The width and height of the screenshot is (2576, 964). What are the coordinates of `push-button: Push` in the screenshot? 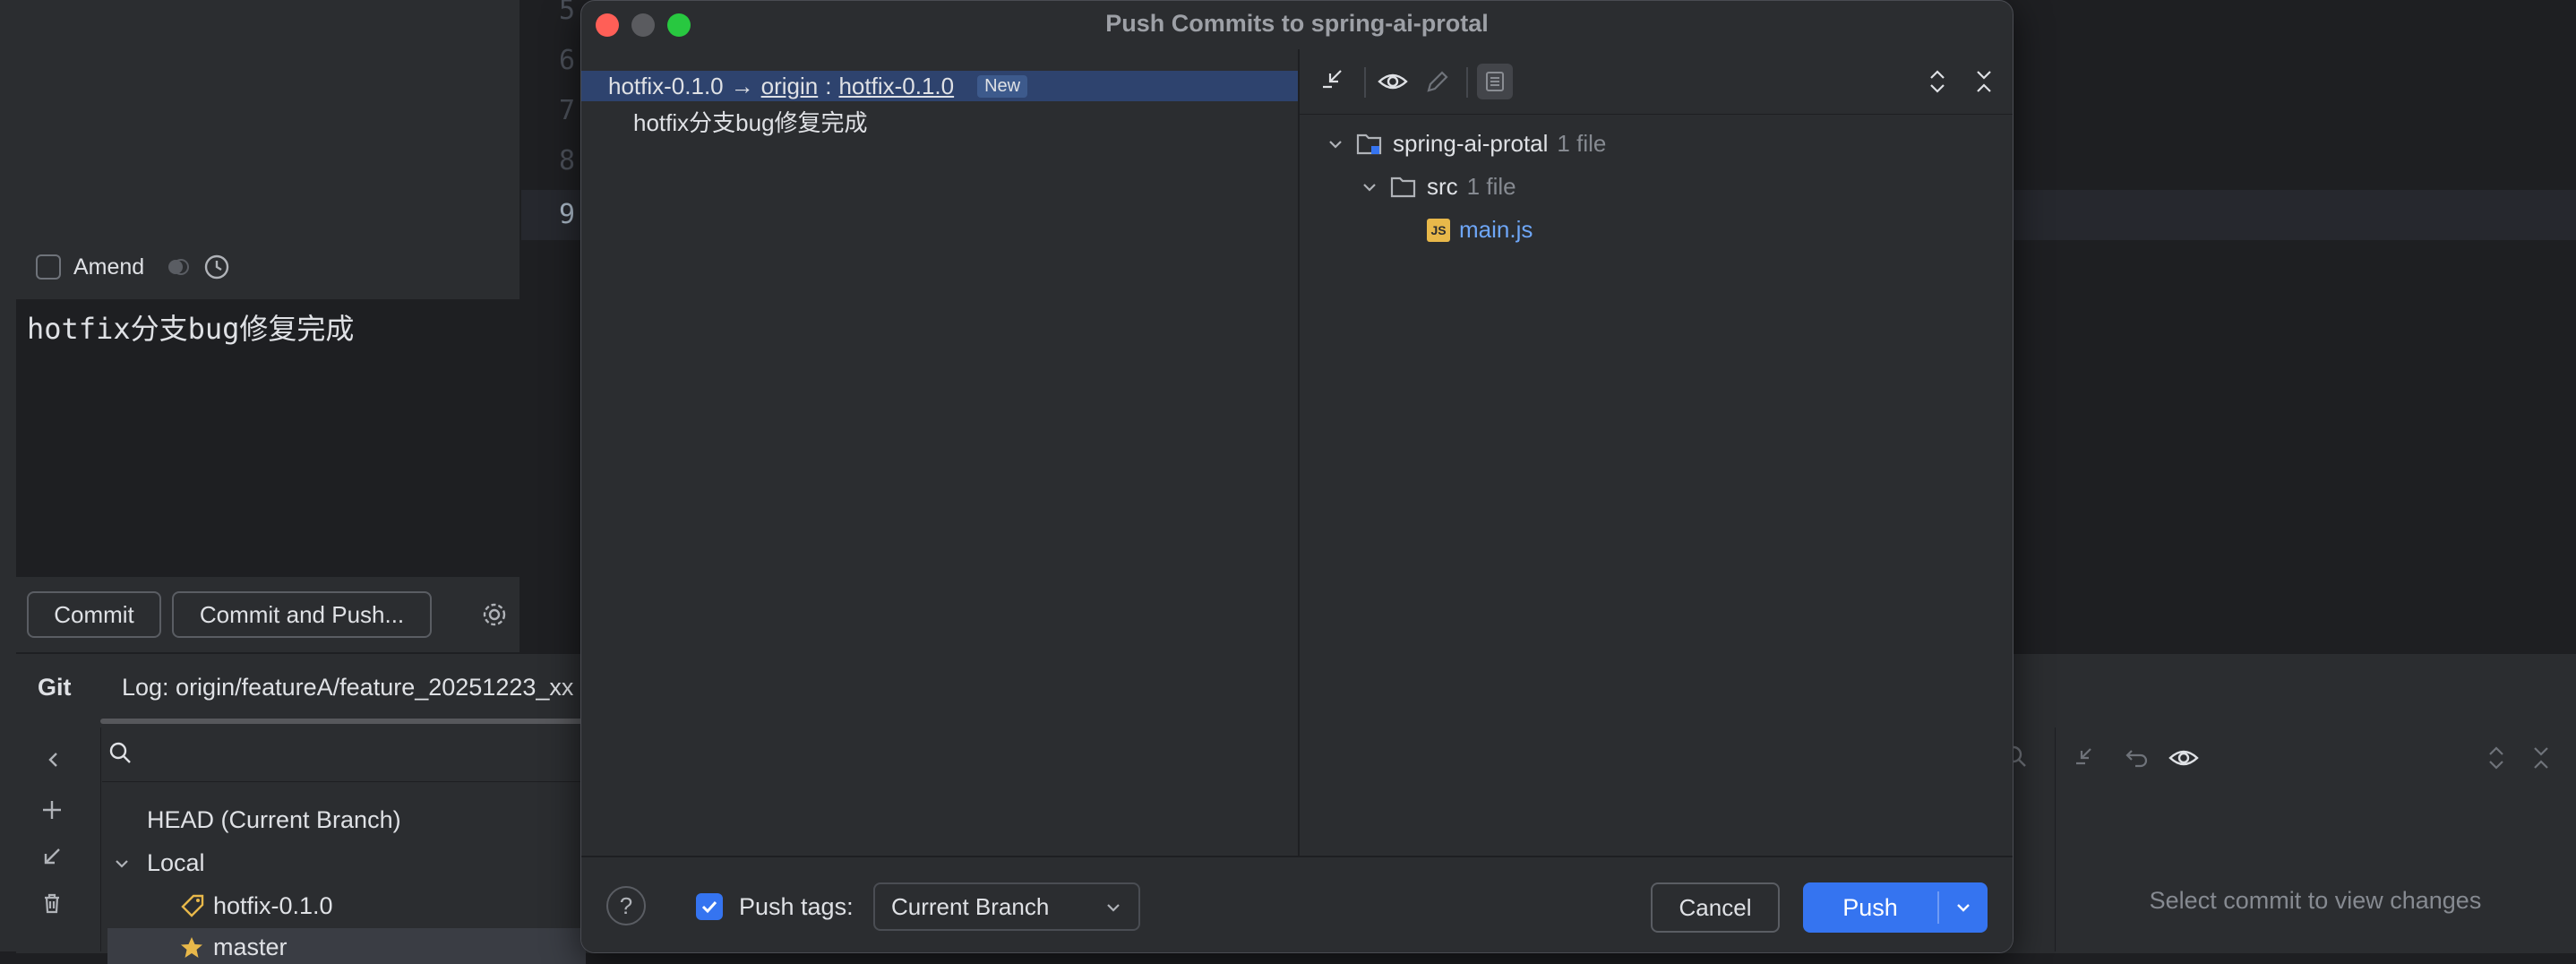 It's located at (1870, 908).